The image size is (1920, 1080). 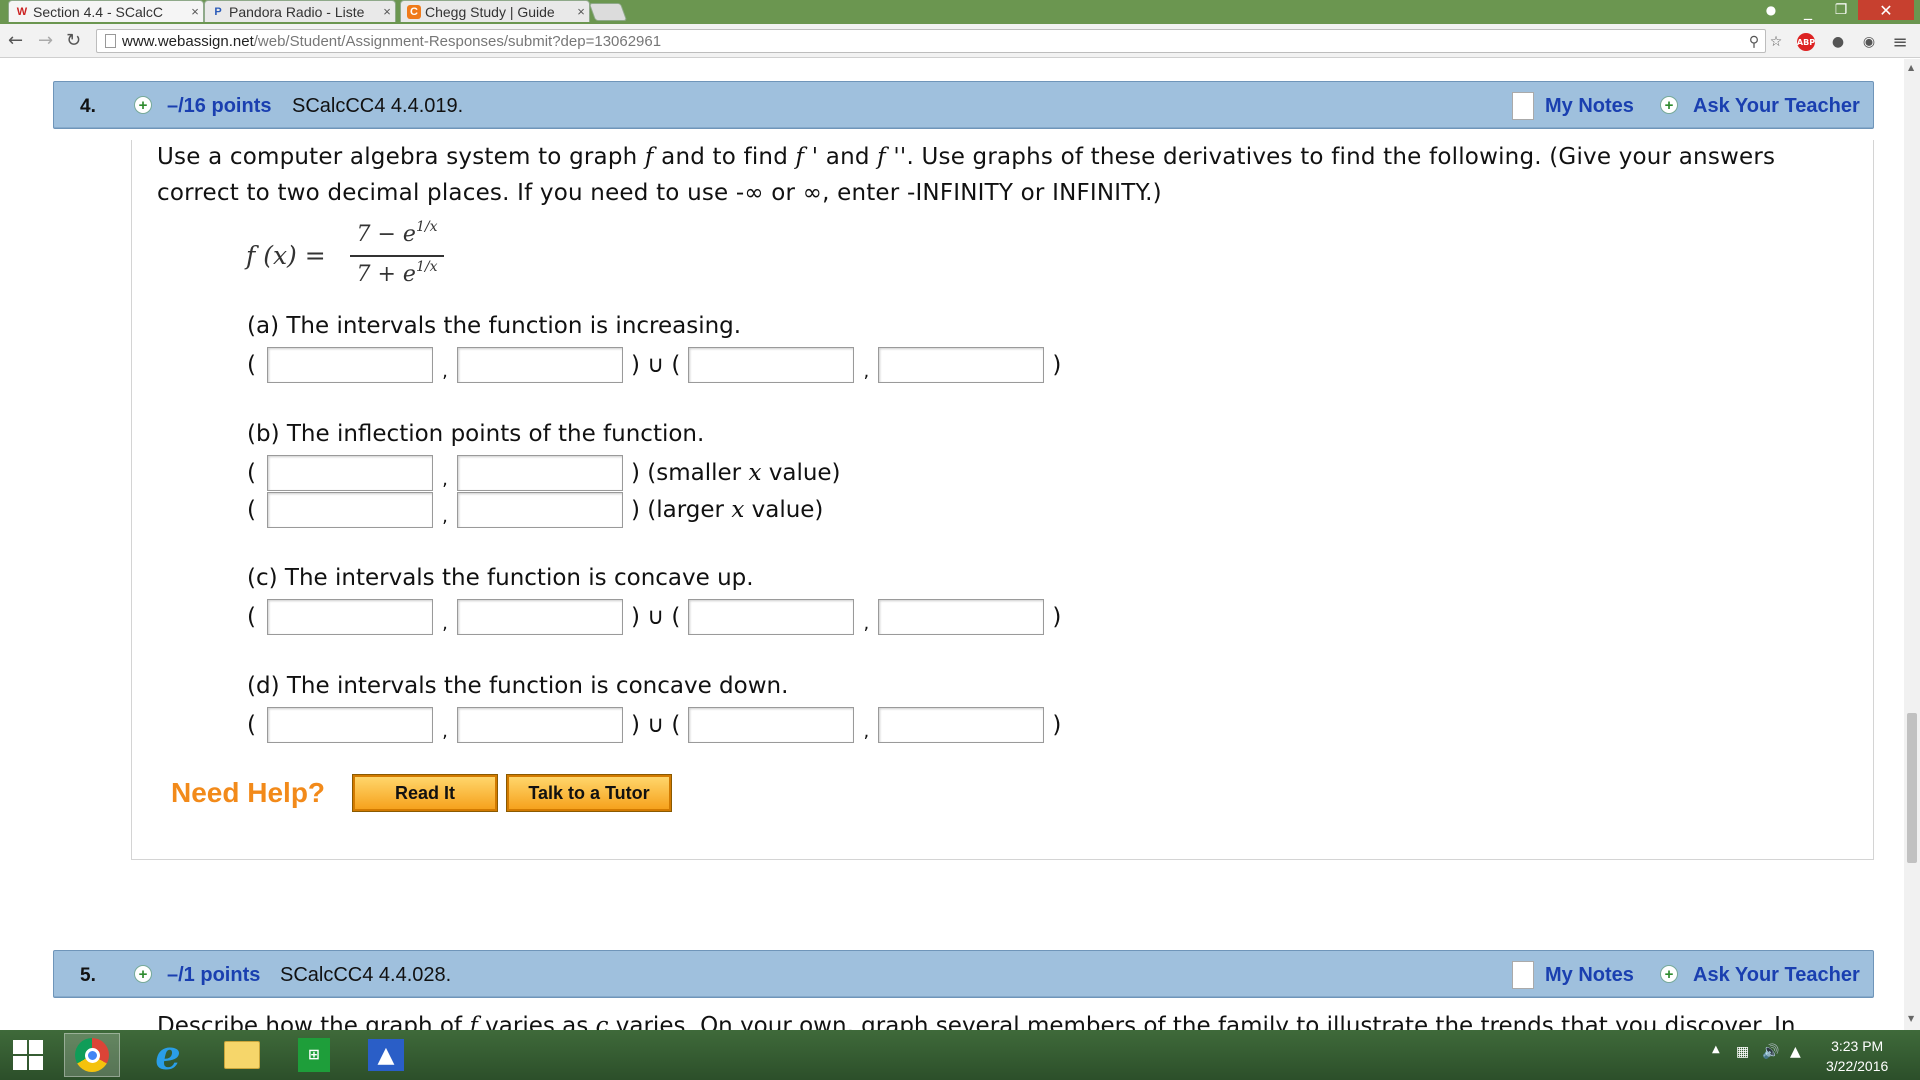 What do you see at coordinates (1857, 1066) in the screenshot?
I see `clock-date: 3/22/2016` at bounding box center [1857, 1066].